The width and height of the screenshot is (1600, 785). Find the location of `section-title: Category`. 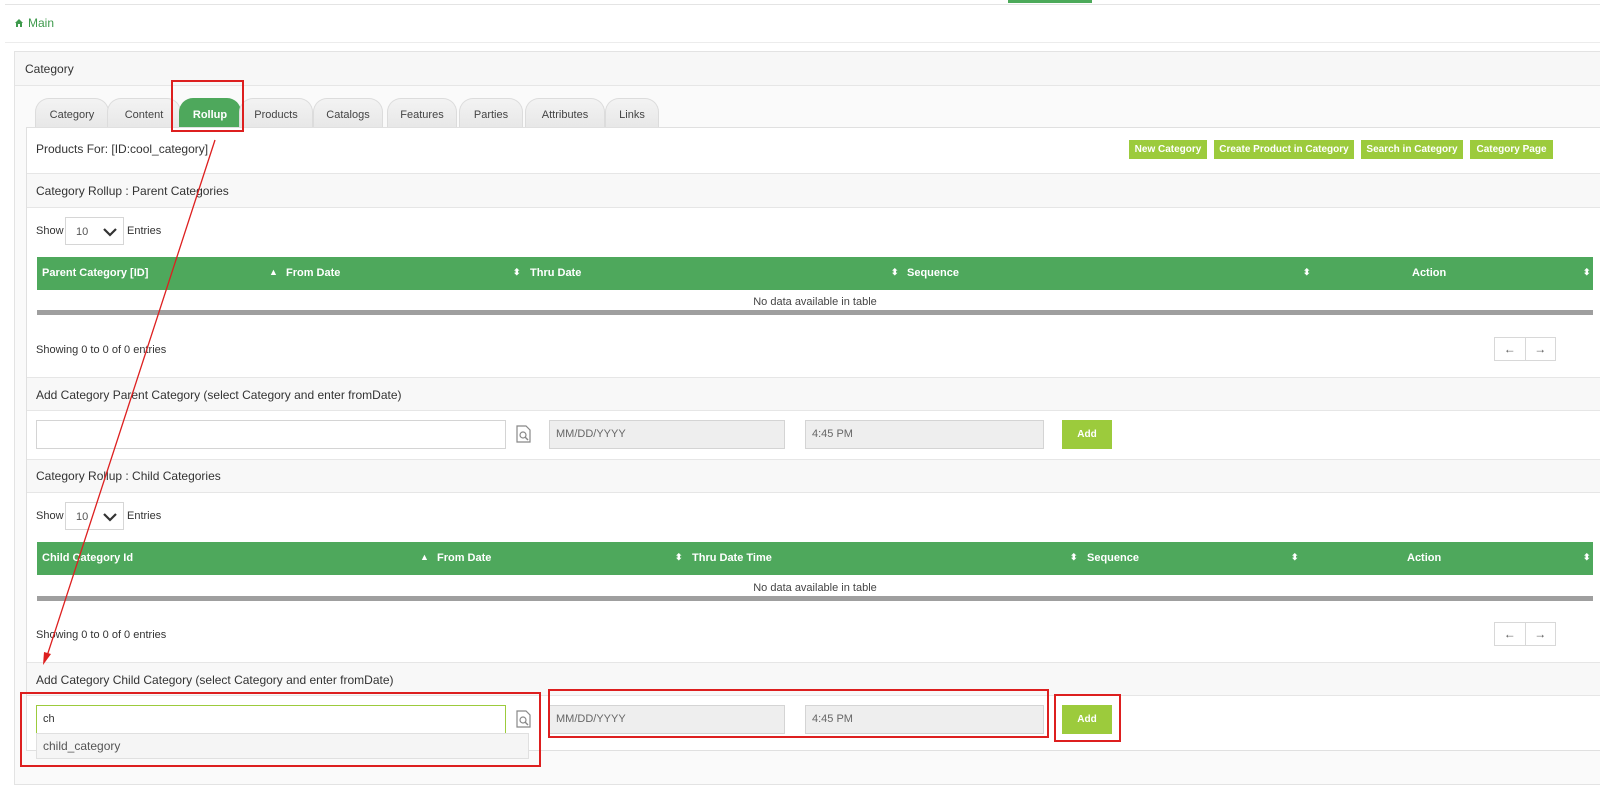

section-title: Category is located at coordinates (49, 69).